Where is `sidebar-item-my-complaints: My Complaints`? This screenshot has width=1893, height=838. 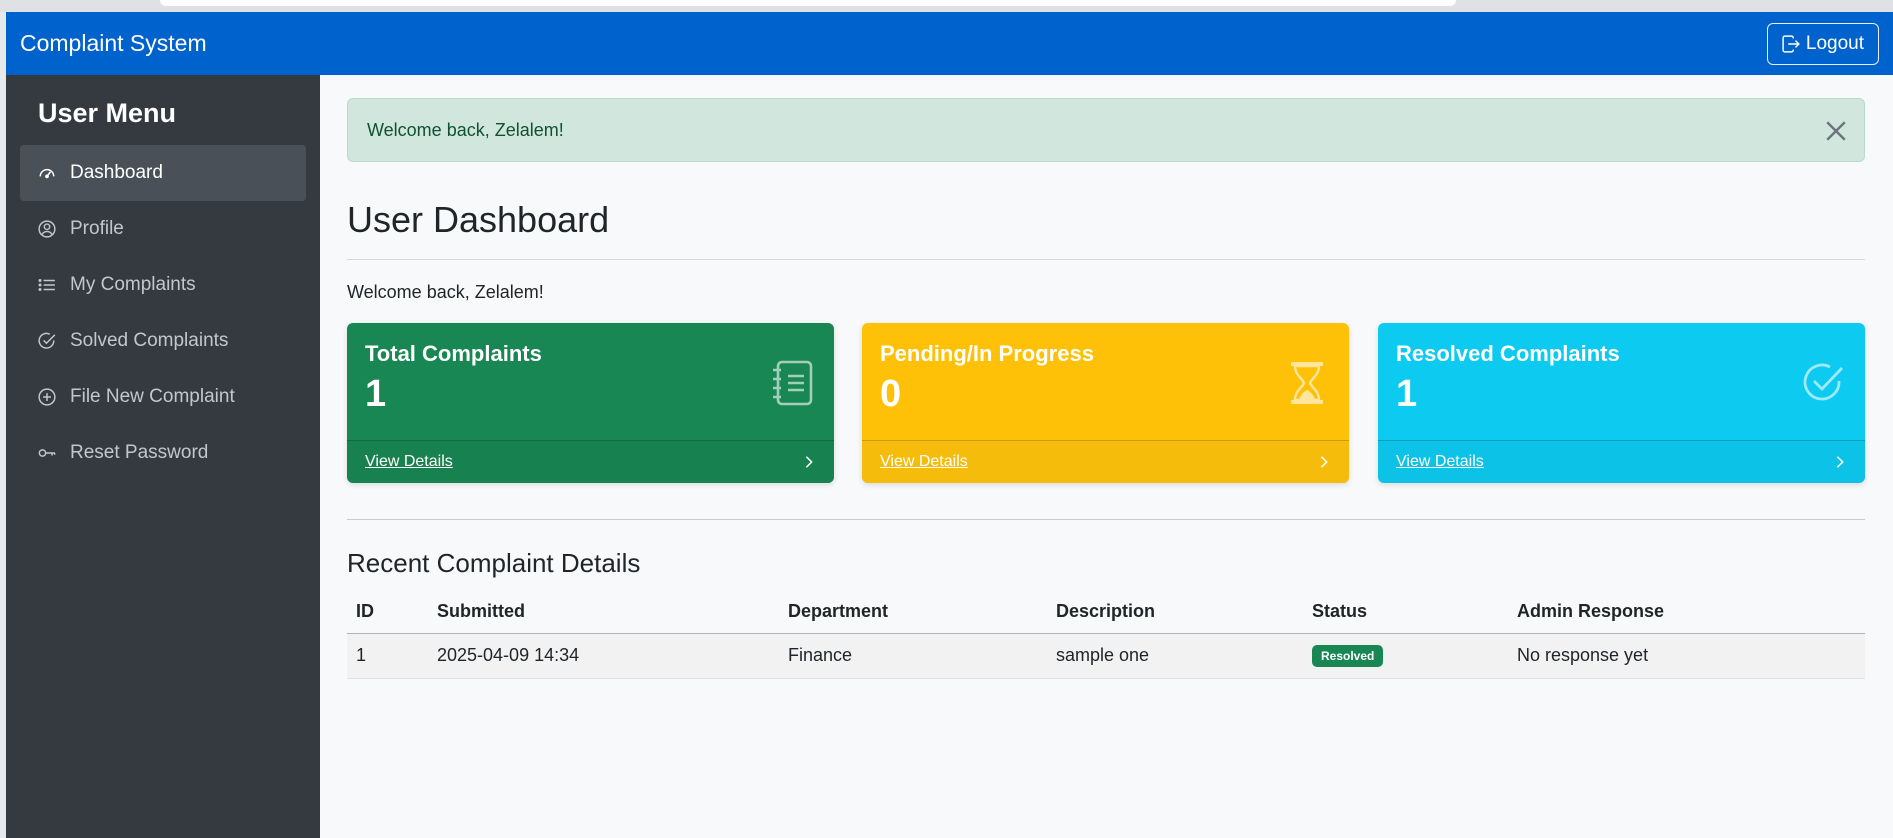 sidebar-item-my-complaints: My Complaints is located at coordinates (163, 285).